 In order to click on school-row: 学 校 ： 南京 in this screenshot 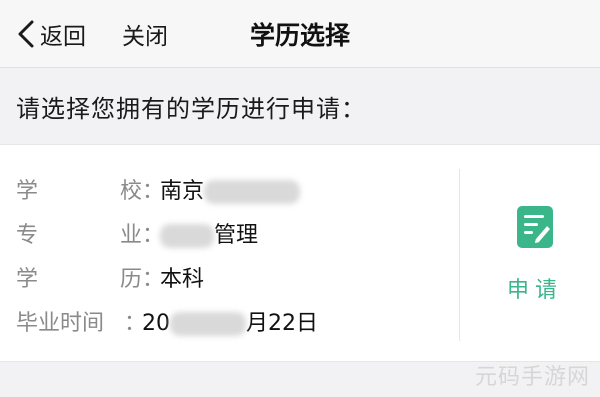, I will do `click(167, 189)`.